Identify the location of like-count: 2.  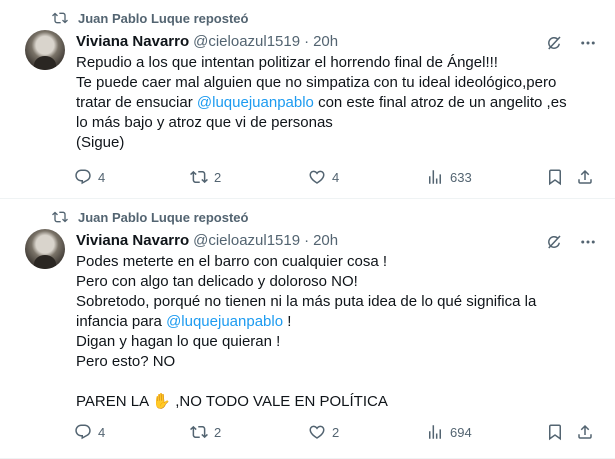
(336, 432).